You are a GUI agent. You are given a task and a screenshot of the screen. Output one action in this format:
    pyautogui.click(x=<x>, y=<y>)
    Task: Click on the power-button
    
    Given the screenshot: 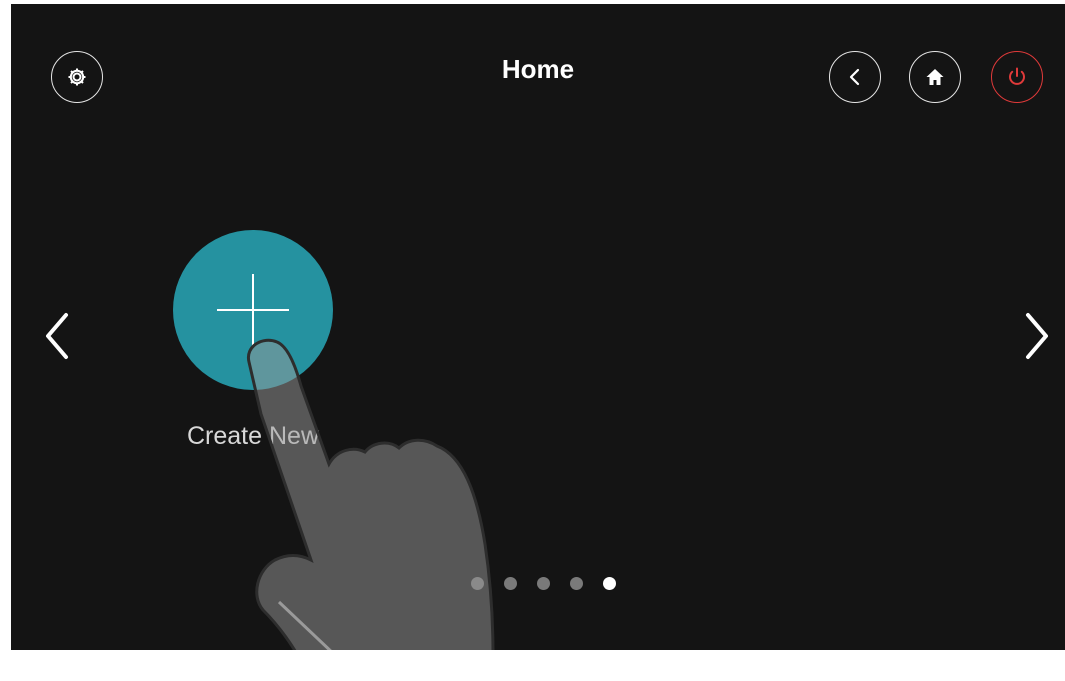 What is the action you would take?
    pyautogui.click(x=1017, y=77)
    